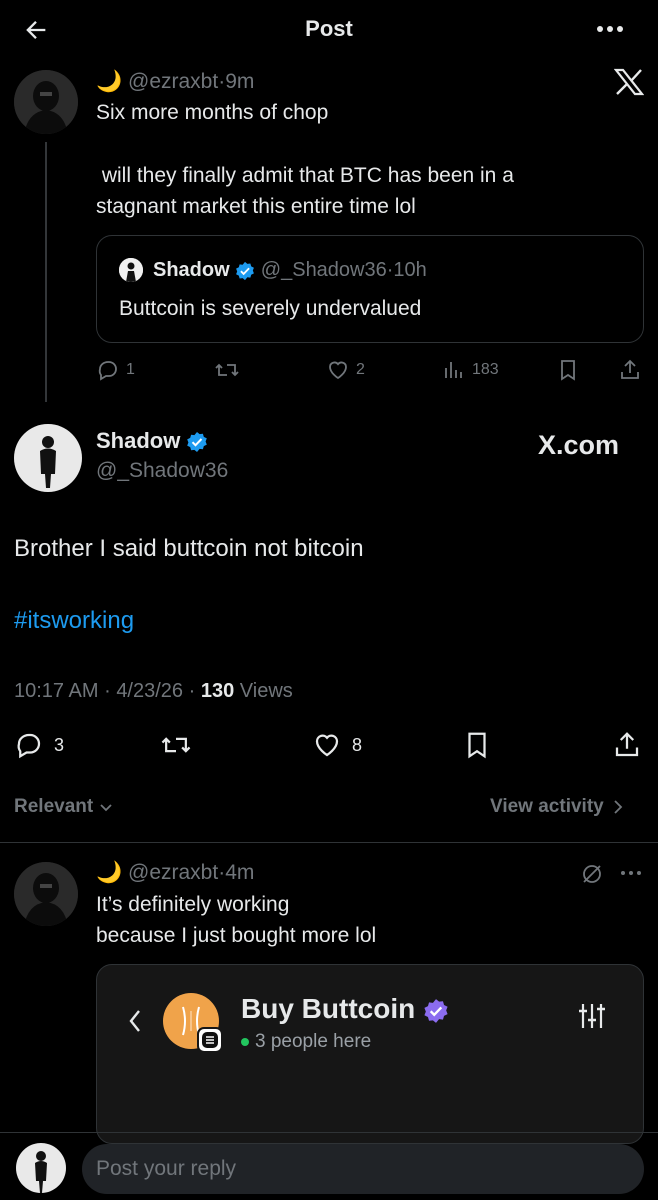 This screenshot has height=1200, width=658. I want to click on sort-dropdown: Relevant, so click(63, 807).